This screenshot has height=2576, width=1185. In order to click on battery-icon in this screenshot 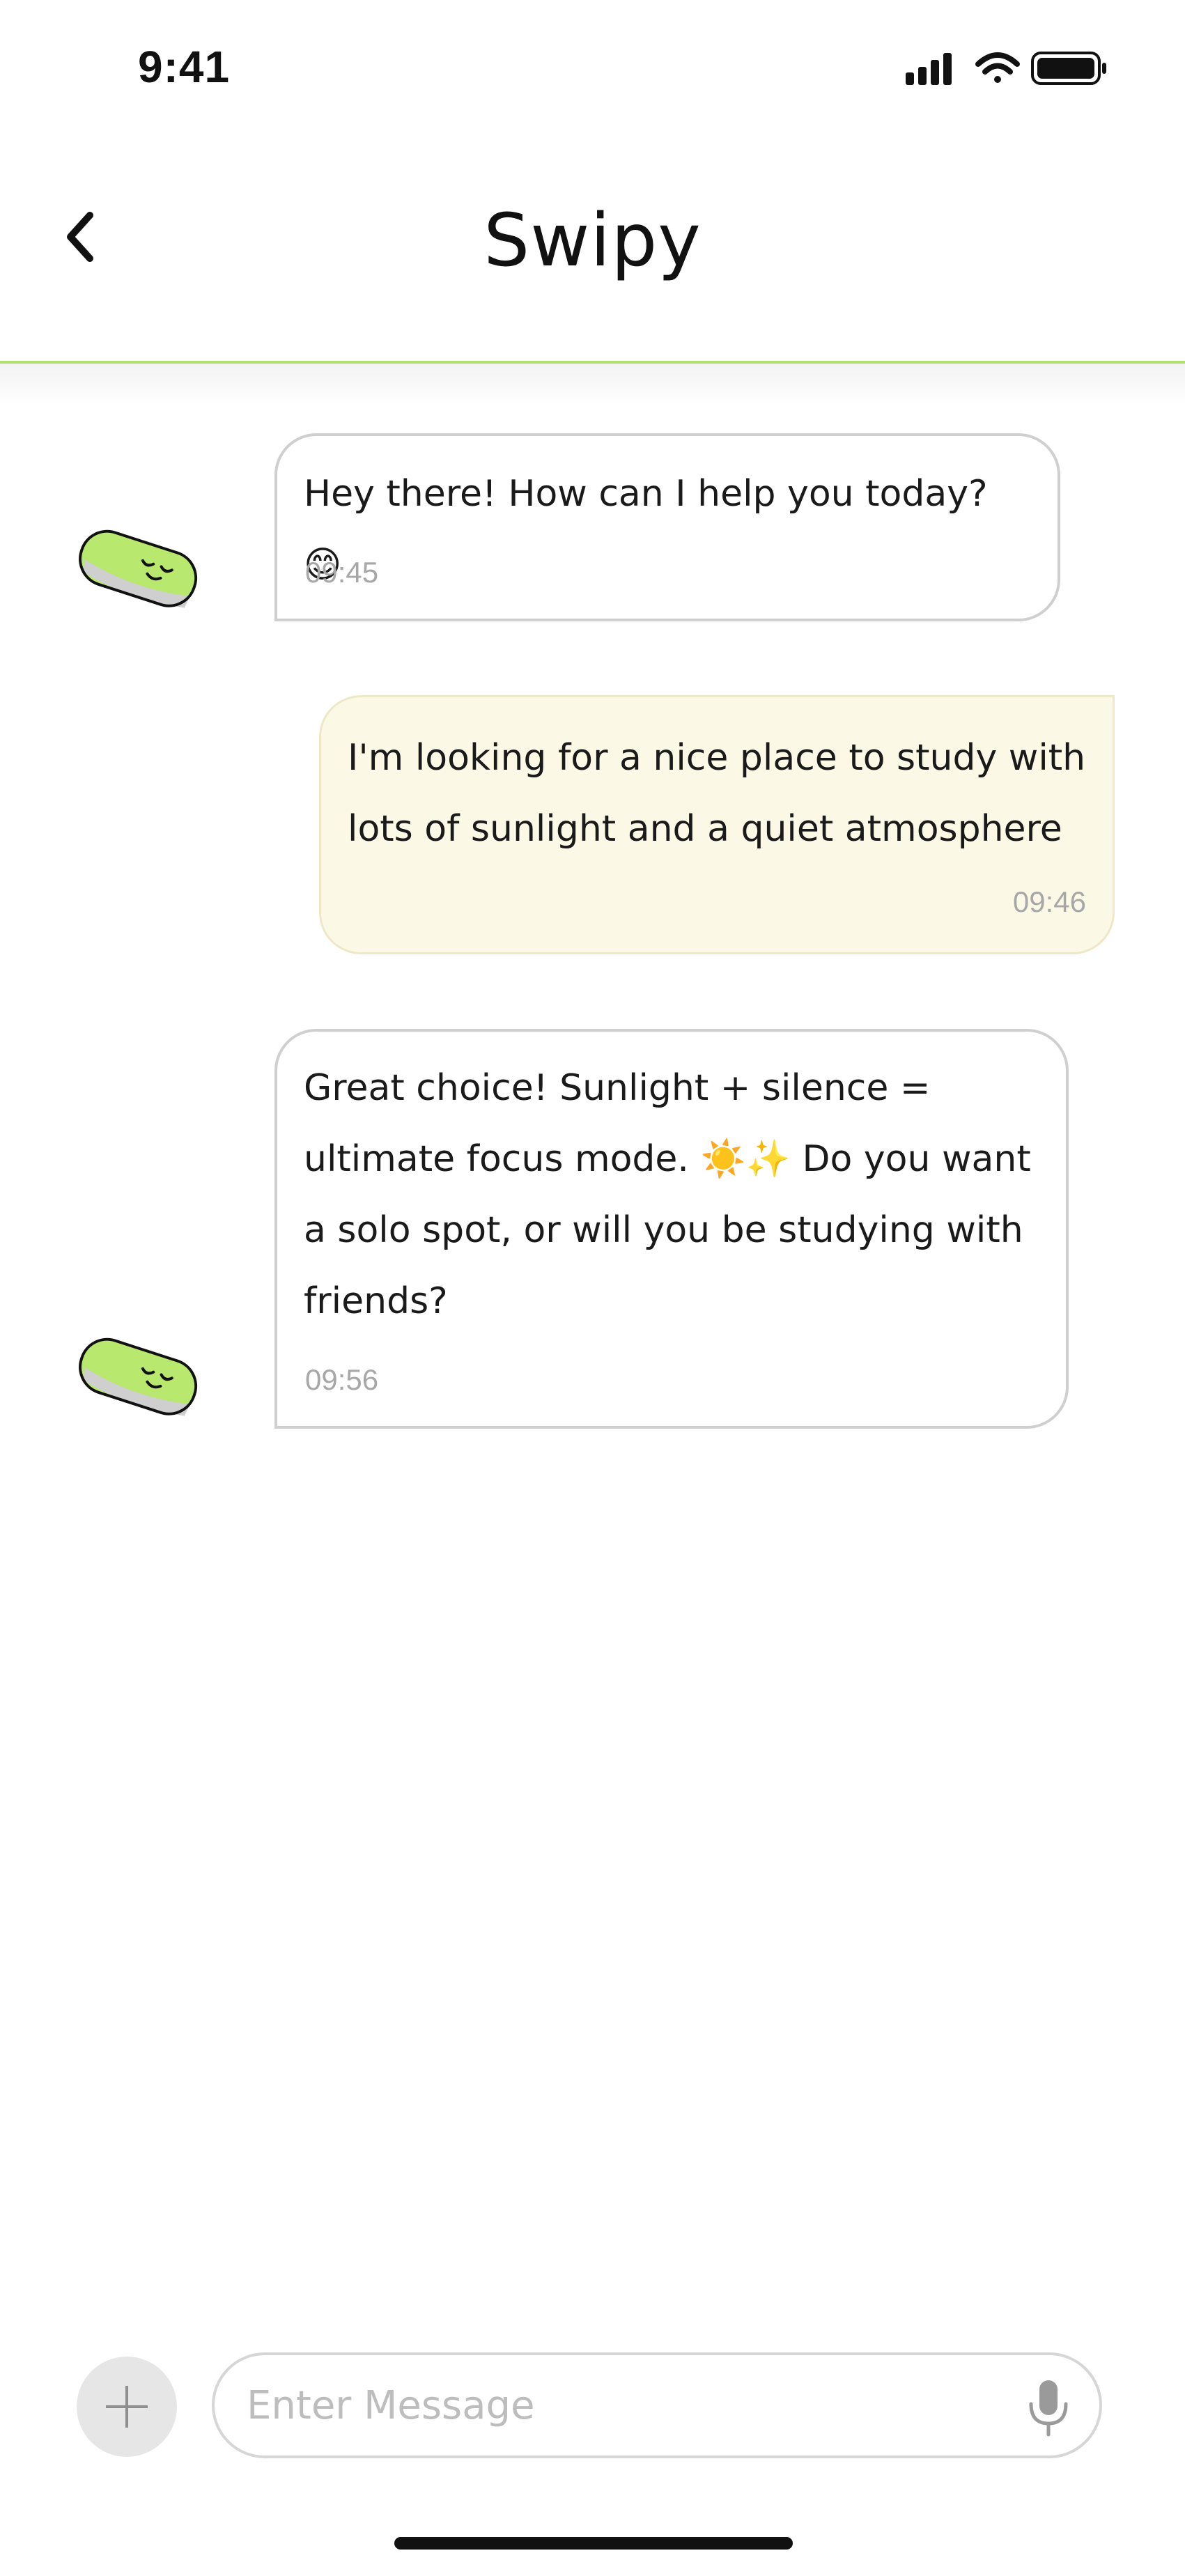, I will do `click(1068, 68)`.